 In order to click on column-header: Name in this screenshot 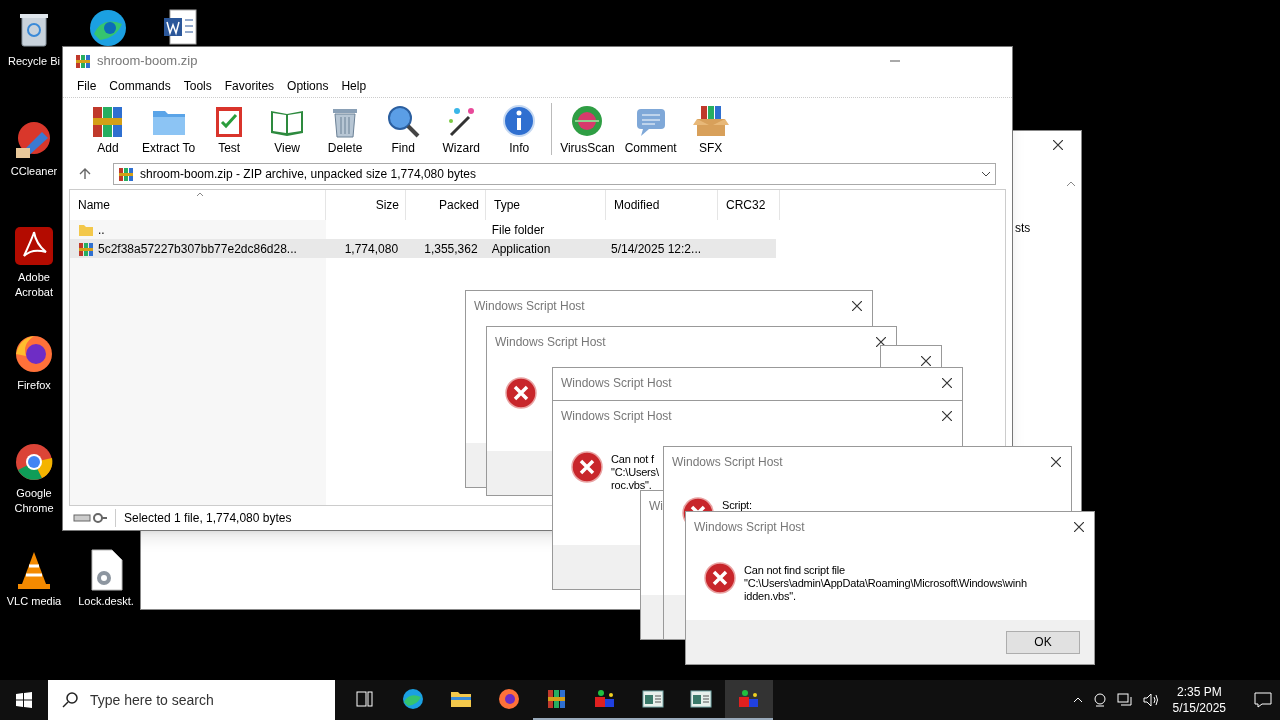, I will do `click(198, 205)`.